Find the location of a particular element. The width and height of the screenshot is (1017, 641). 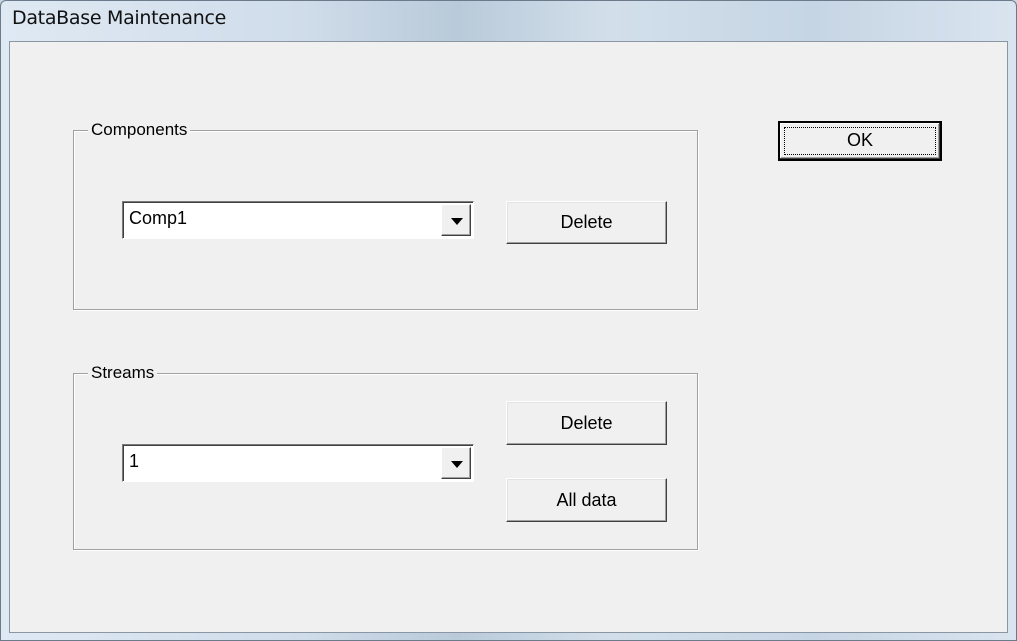

streams-delete-button: Delete is located at coordinates (586, 423).